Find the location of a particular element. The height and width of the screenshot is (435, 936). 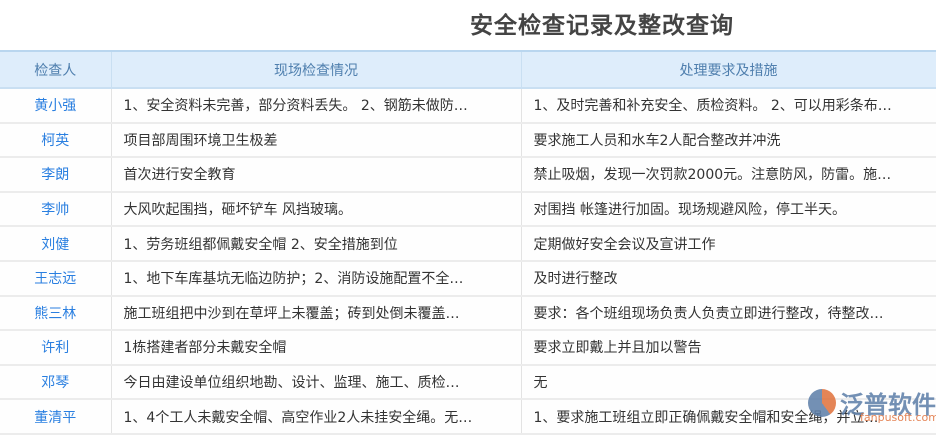

inspector-link: 董清平 is located at coordinates (56, 417).